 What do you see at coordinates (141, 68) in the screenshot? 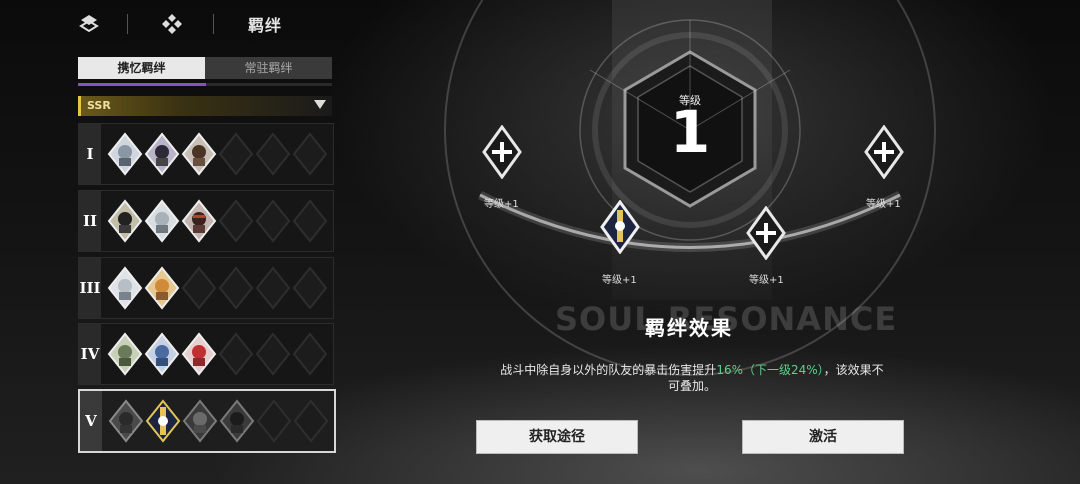
I see `tab-memory-bond: 携忆羁绊` at bounding box center [141, 68].